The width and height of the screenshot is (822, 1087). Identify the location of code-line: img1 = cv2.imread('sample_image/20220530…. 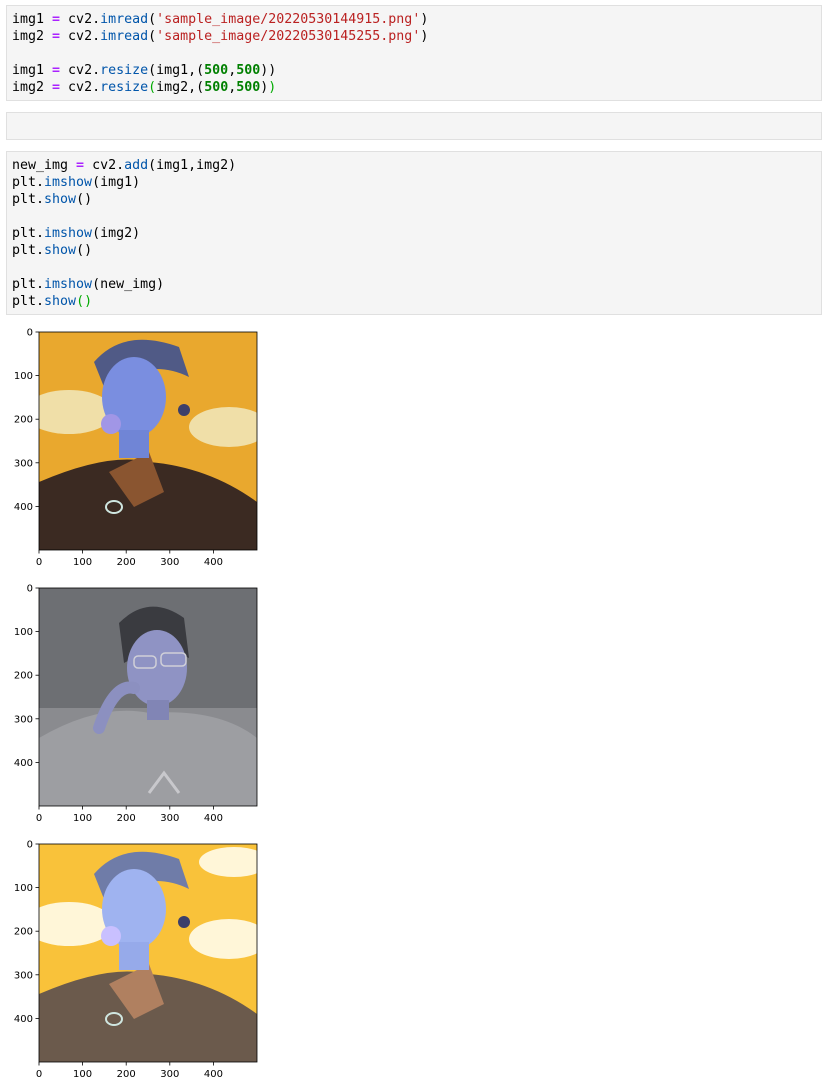
(416, 19).